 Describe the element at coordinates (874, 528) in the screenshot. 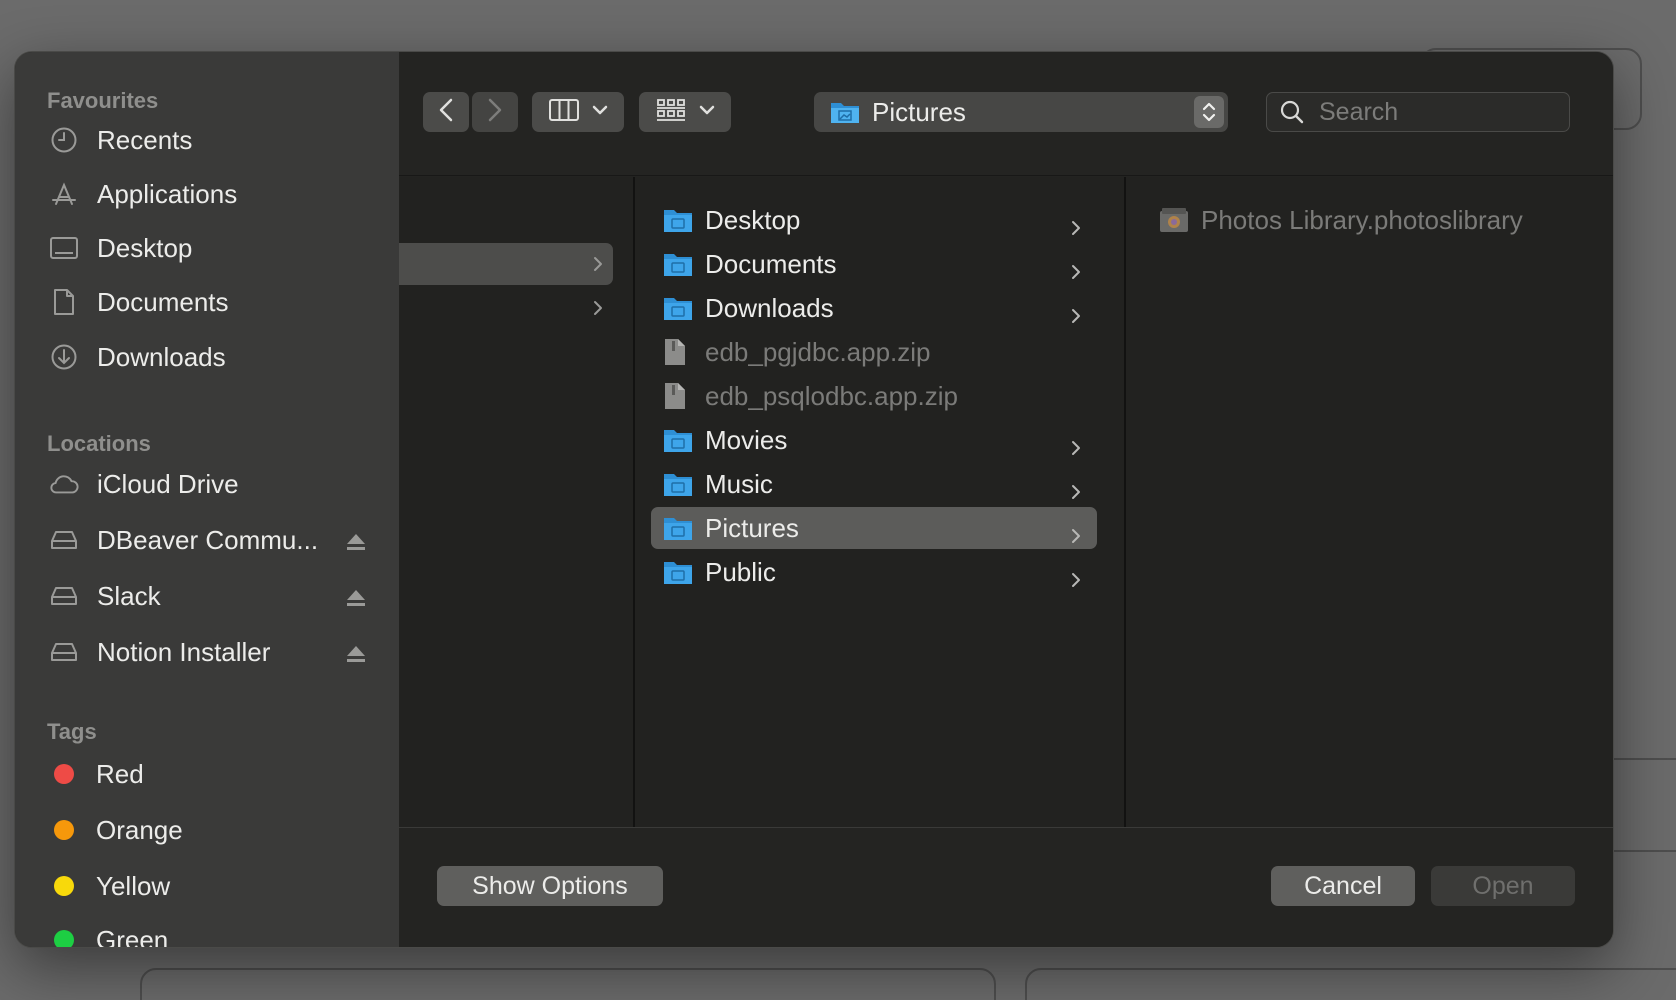

I see `list-item-pictures: Pictures` at that location.